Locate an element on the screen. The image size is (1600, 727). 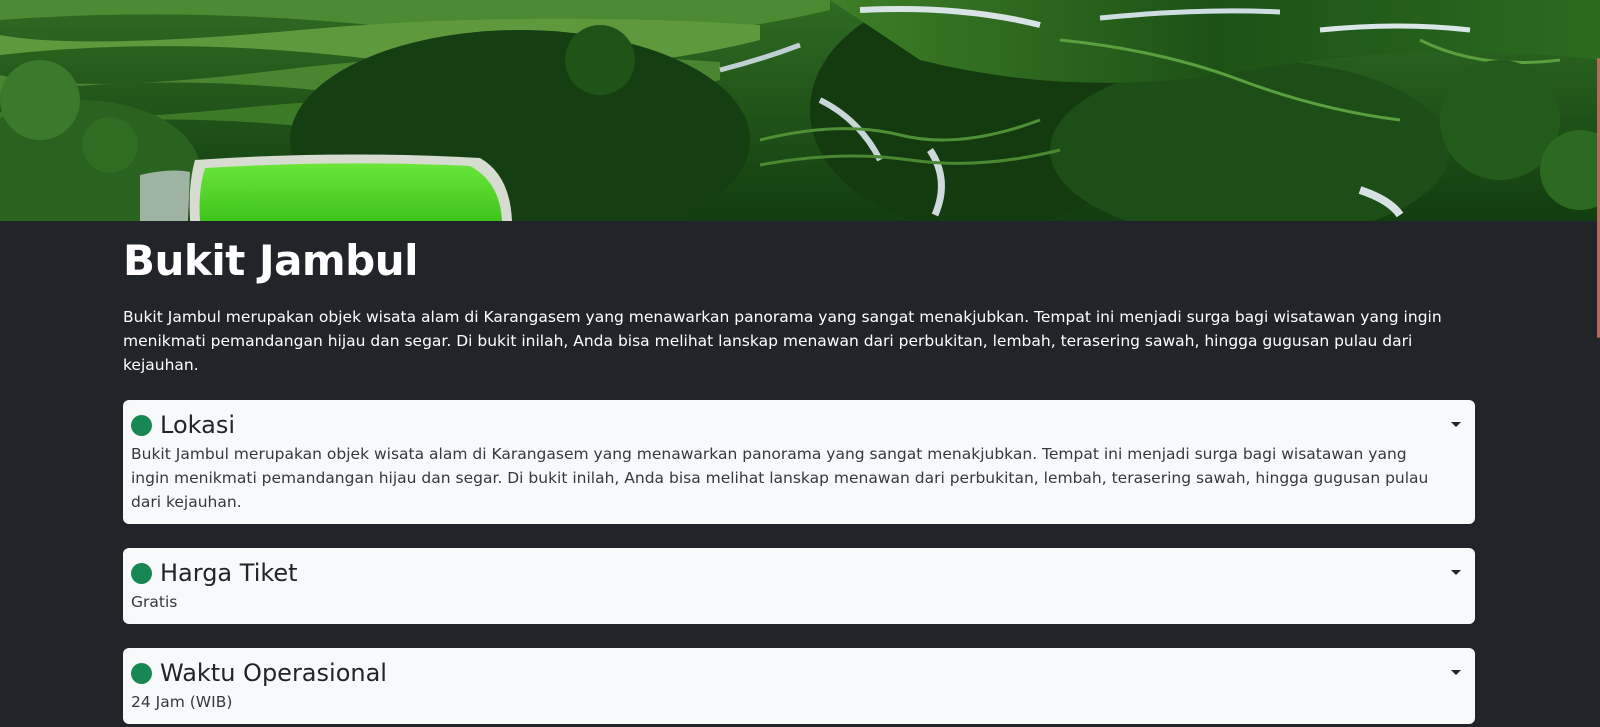
card-body: 24 Jam (WIB) is located at coordinates (182, 702).